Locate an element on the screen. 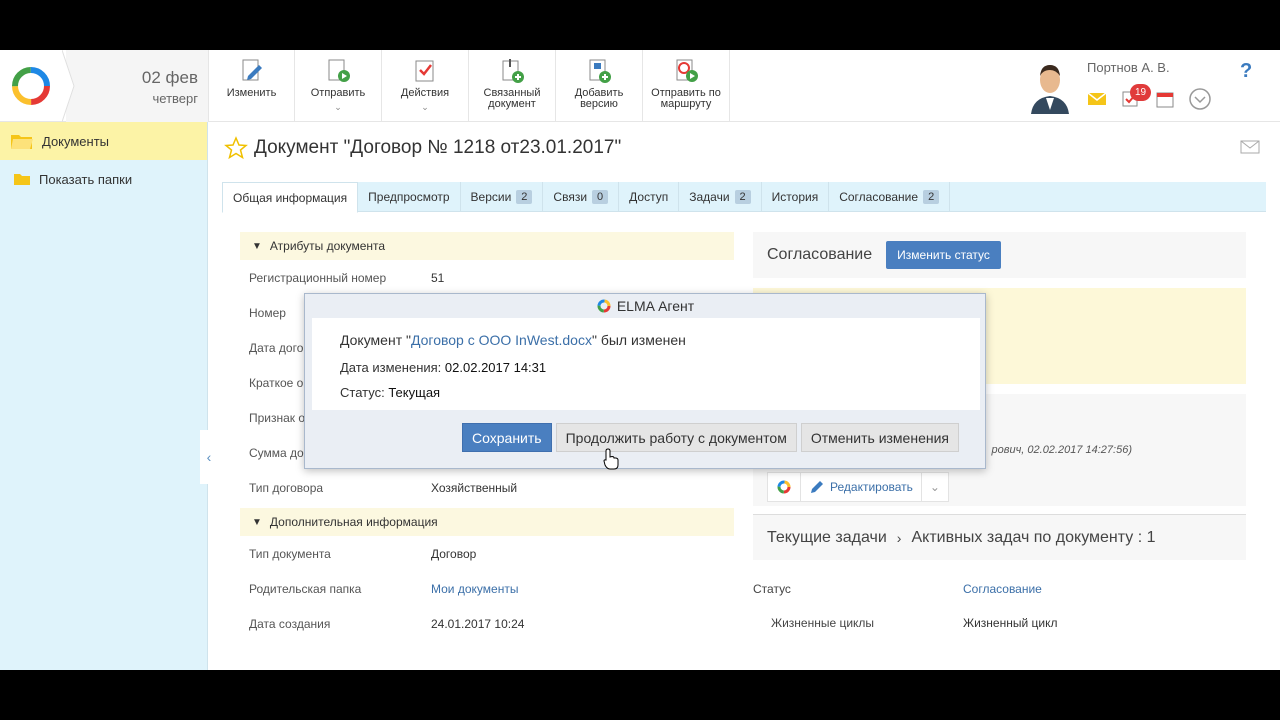 The width and height of the screenshot is (1280, 720). tab-links: Связи 0 is located at coordinates (581, 197).